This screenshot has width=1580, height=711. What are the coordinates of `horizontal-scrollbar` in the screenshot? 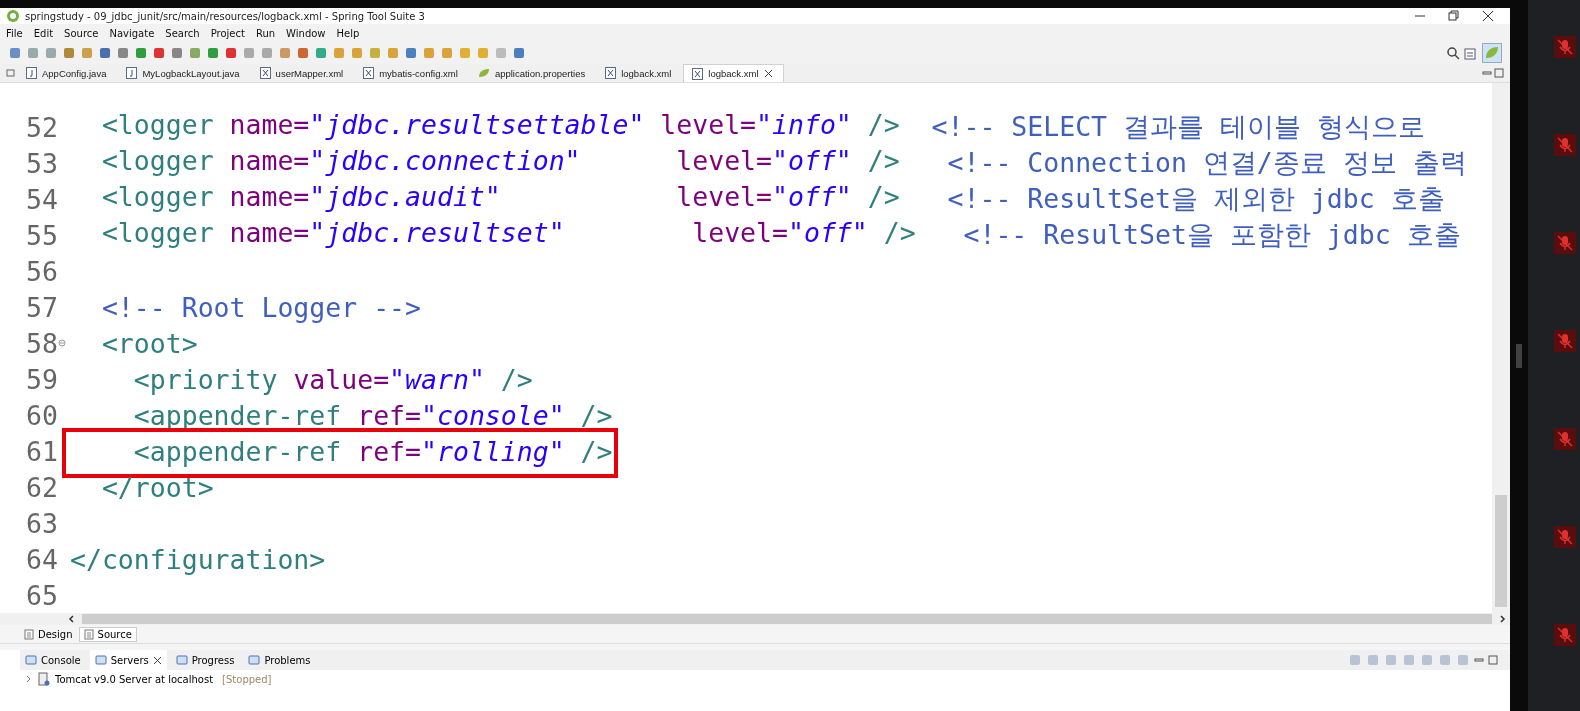 It's located at (755, 619).